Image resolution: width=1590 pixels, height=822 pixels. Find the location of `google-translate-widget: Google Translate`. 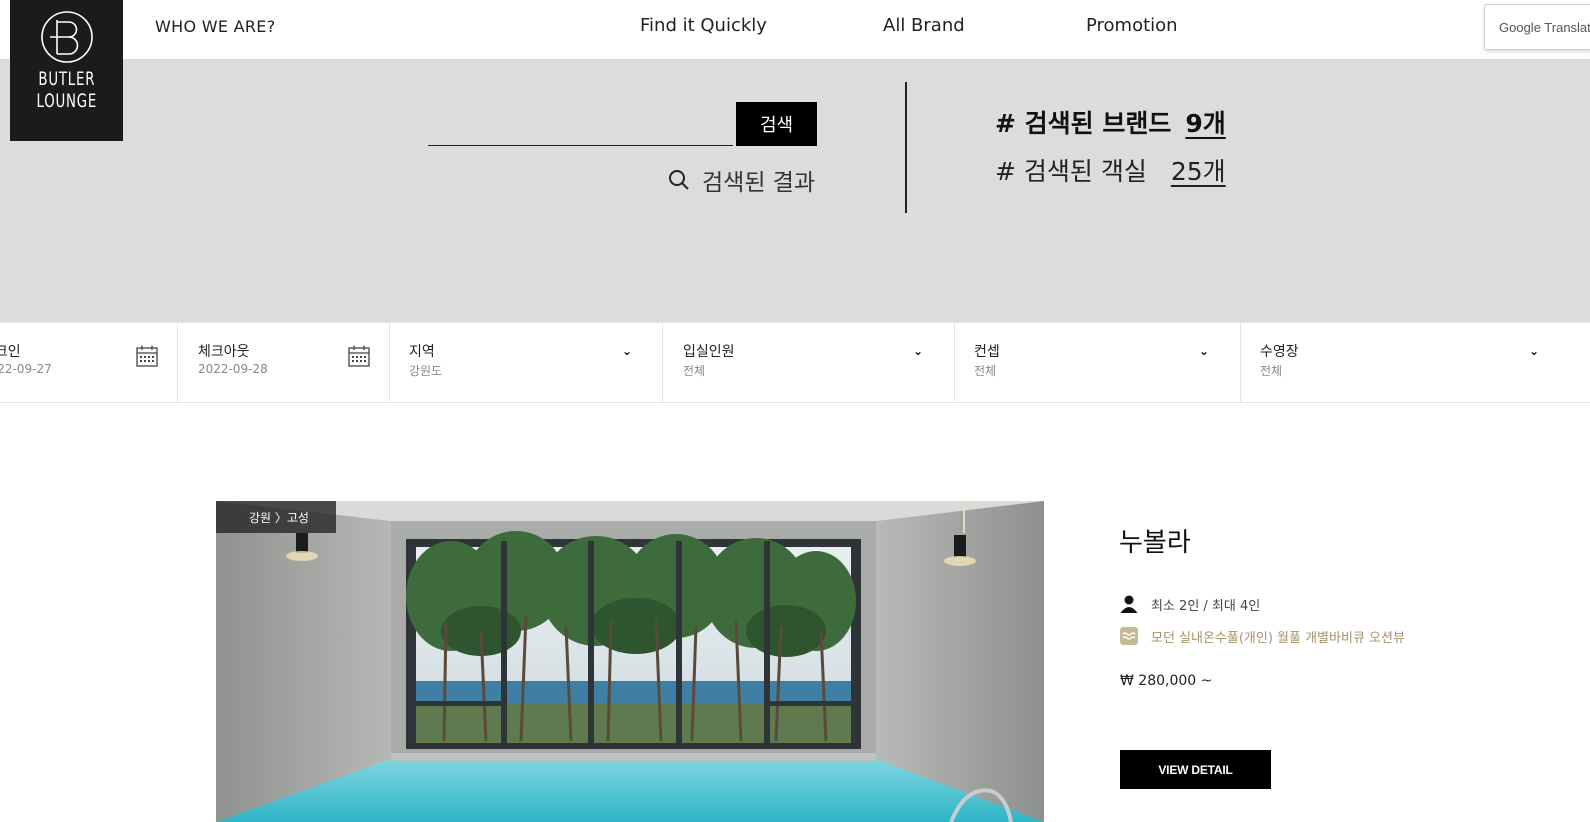

google-translate-widget: Google Translate is located at coordinates (1537, 27).